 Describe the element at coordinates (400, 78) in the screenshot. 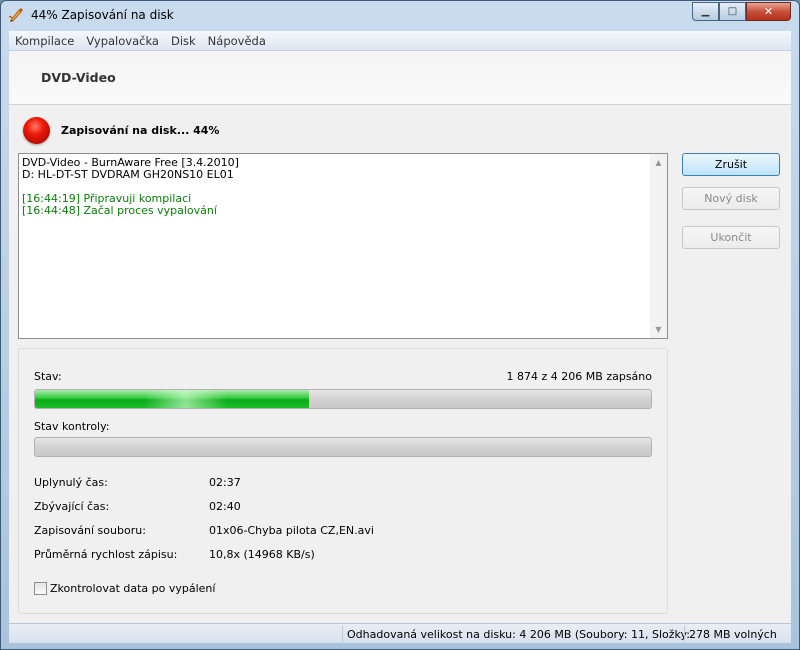

I see `header-banner: DVD-Video` at that location.